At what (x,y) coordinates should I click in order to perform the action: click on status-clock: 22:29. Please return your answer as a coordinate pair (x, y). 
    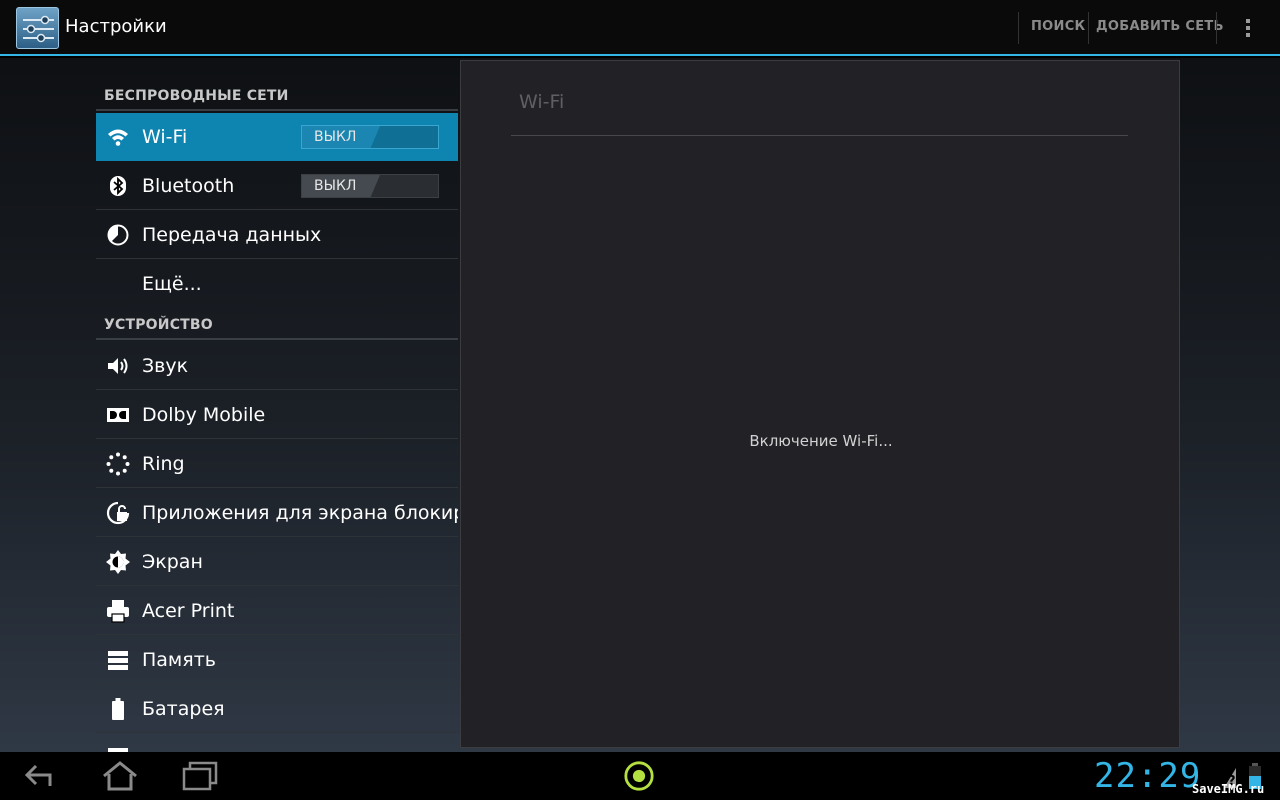
    Looking at the image, I should click on (1147, 776).